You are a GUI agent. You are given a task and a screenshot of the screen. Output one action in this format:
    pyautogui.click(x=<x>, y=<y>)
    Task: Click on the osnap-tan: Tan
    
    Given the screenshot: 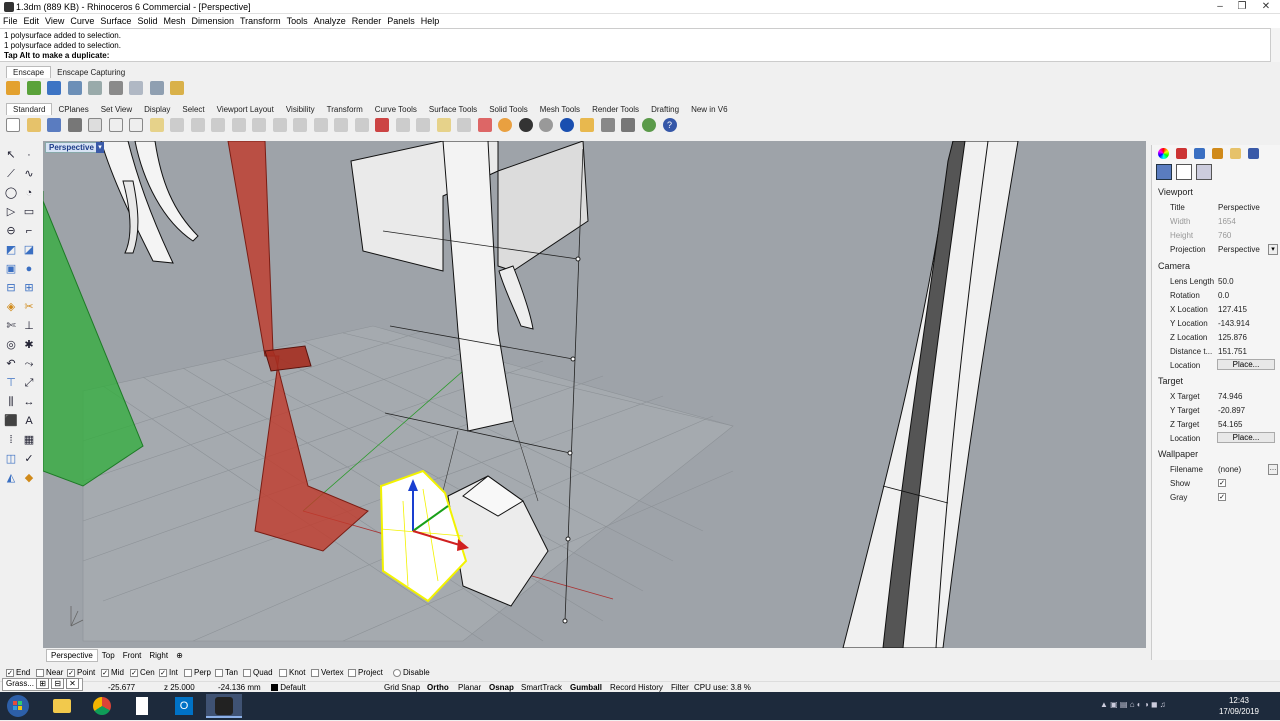 What is the action you would take?
    pyautogui.click(x=226, y=672)
    